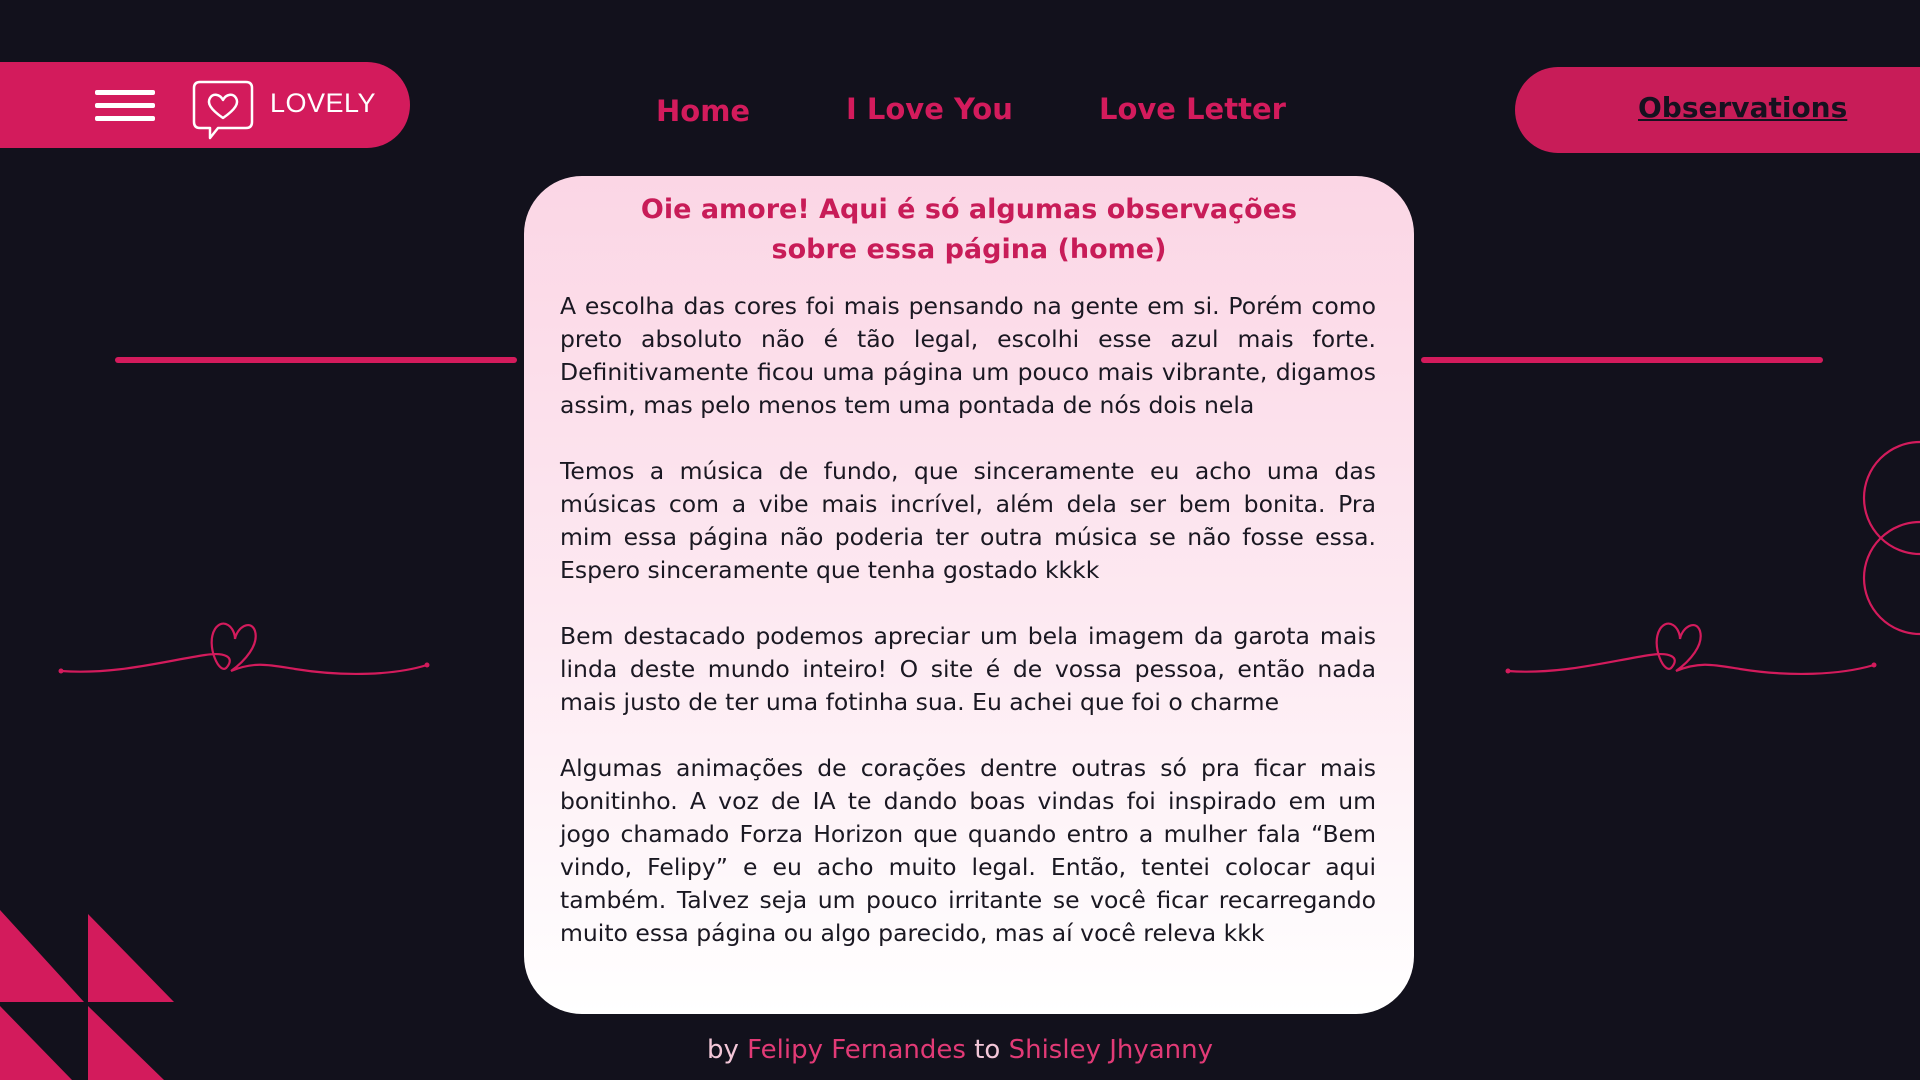  What do you see at coordinates (1192, 109) in the screenshot?
I see `nav-love-letter-link: Love Letter` at bounding box center [1192, 109].